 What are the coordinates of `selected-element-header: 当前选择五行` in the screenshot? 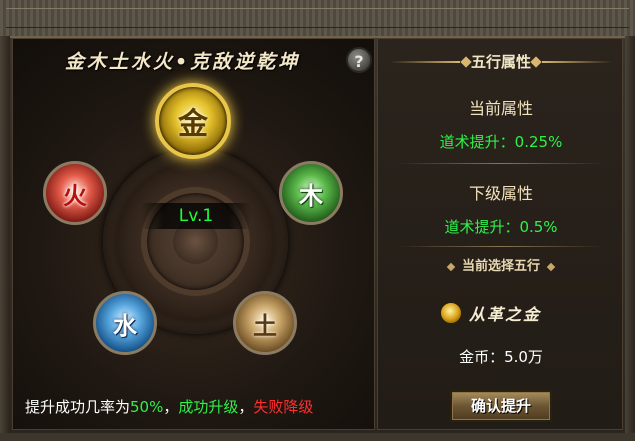 It's located at (501, 264).